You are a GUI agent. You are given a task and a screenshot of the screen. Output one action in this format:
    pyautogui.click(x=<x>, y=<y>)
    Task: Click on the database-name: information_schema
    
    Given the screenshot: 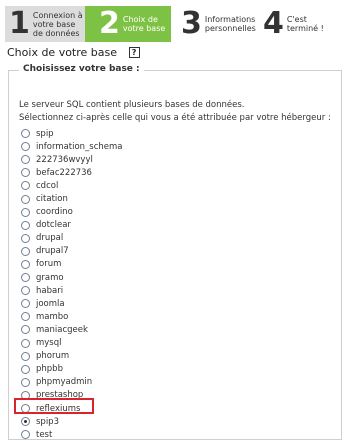 What is the action you would take?
    pyautogui.click(x=79, y=146)
    